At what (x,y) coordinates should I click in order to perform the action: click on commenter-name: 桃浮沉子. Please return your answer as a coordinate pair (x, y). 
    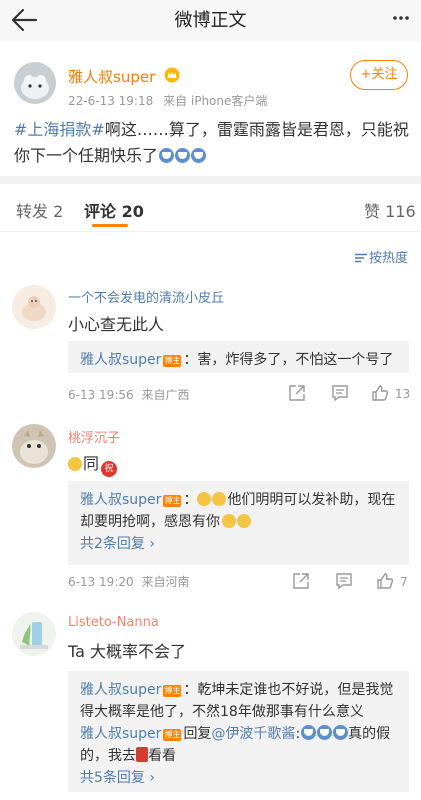
    Looking at the image, I should click on (94, 436).